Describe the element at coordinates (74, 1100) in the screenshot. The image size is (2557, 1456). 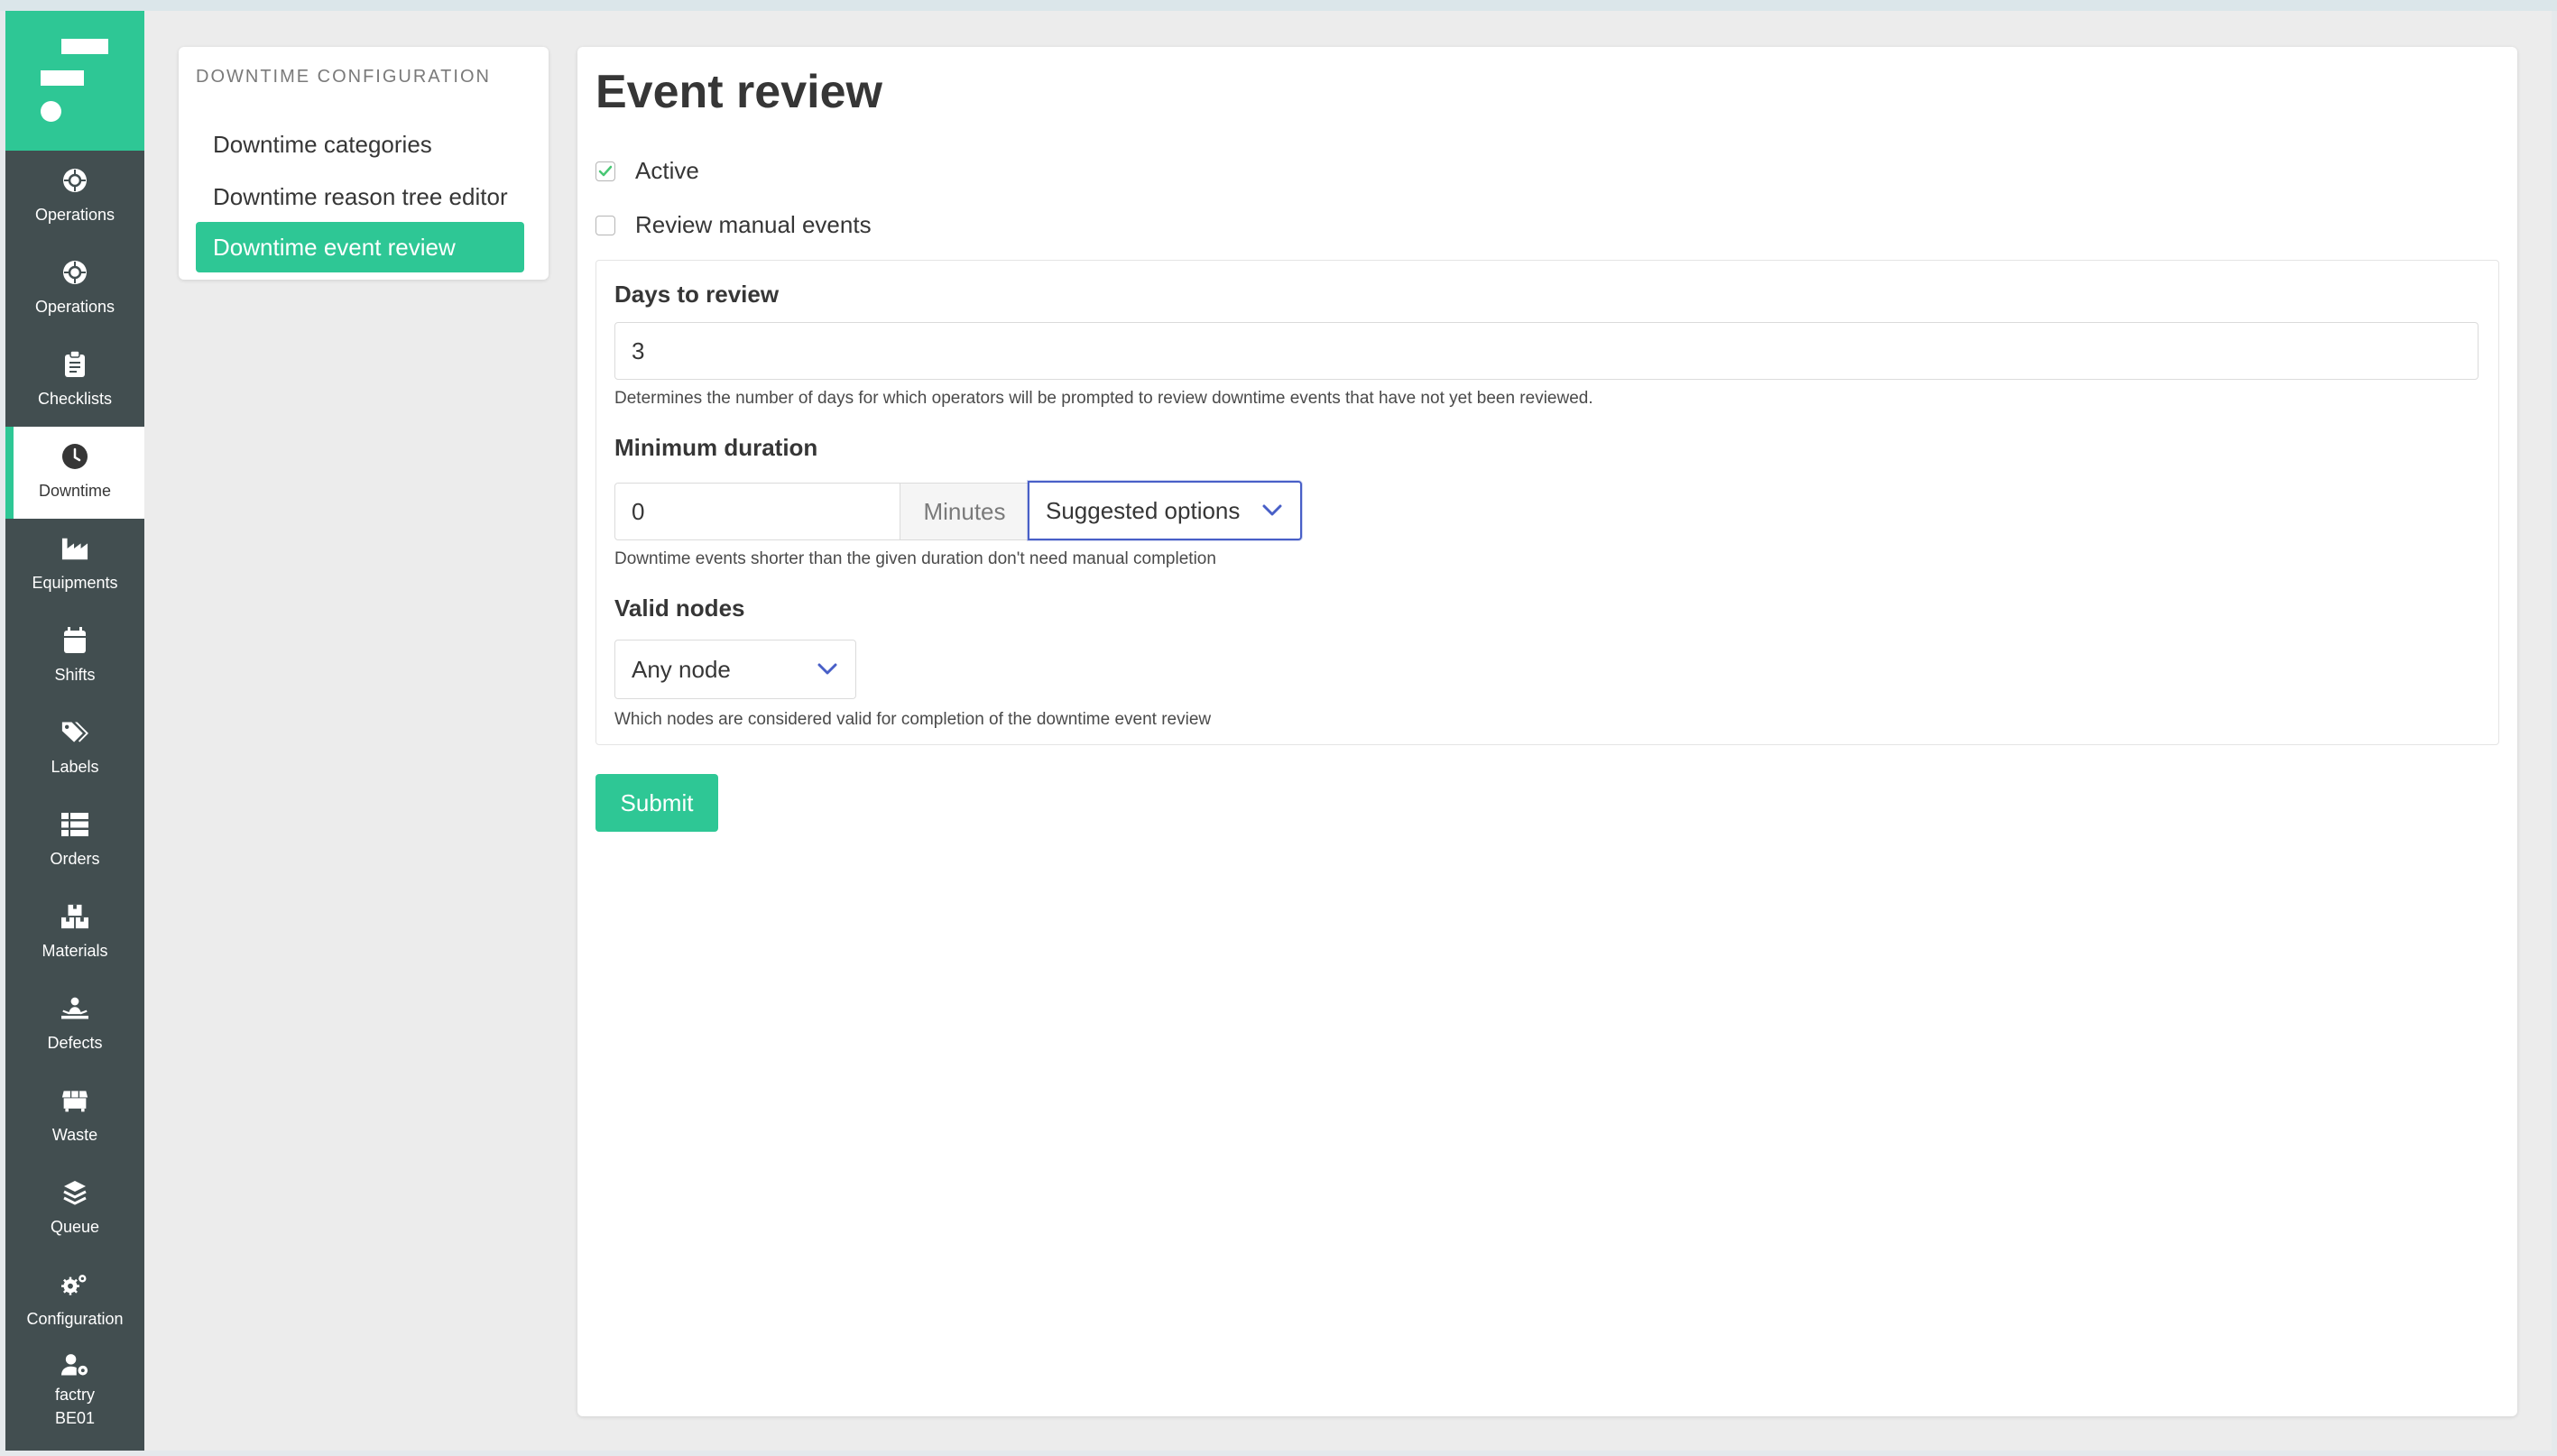
I see `dumpster-icon` at that location.